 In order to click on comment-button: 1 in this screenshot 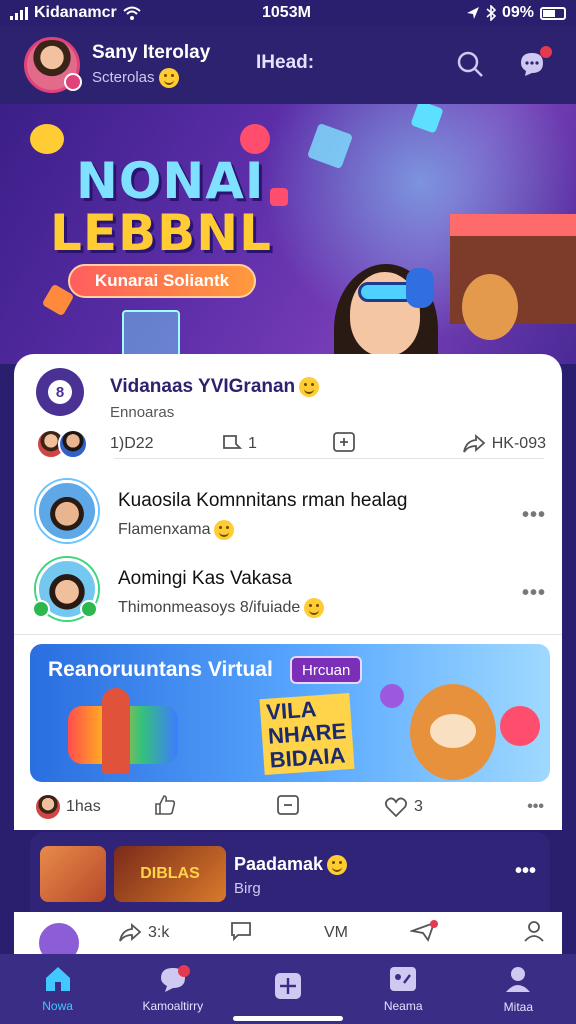, I will do `click(239, 444)`.